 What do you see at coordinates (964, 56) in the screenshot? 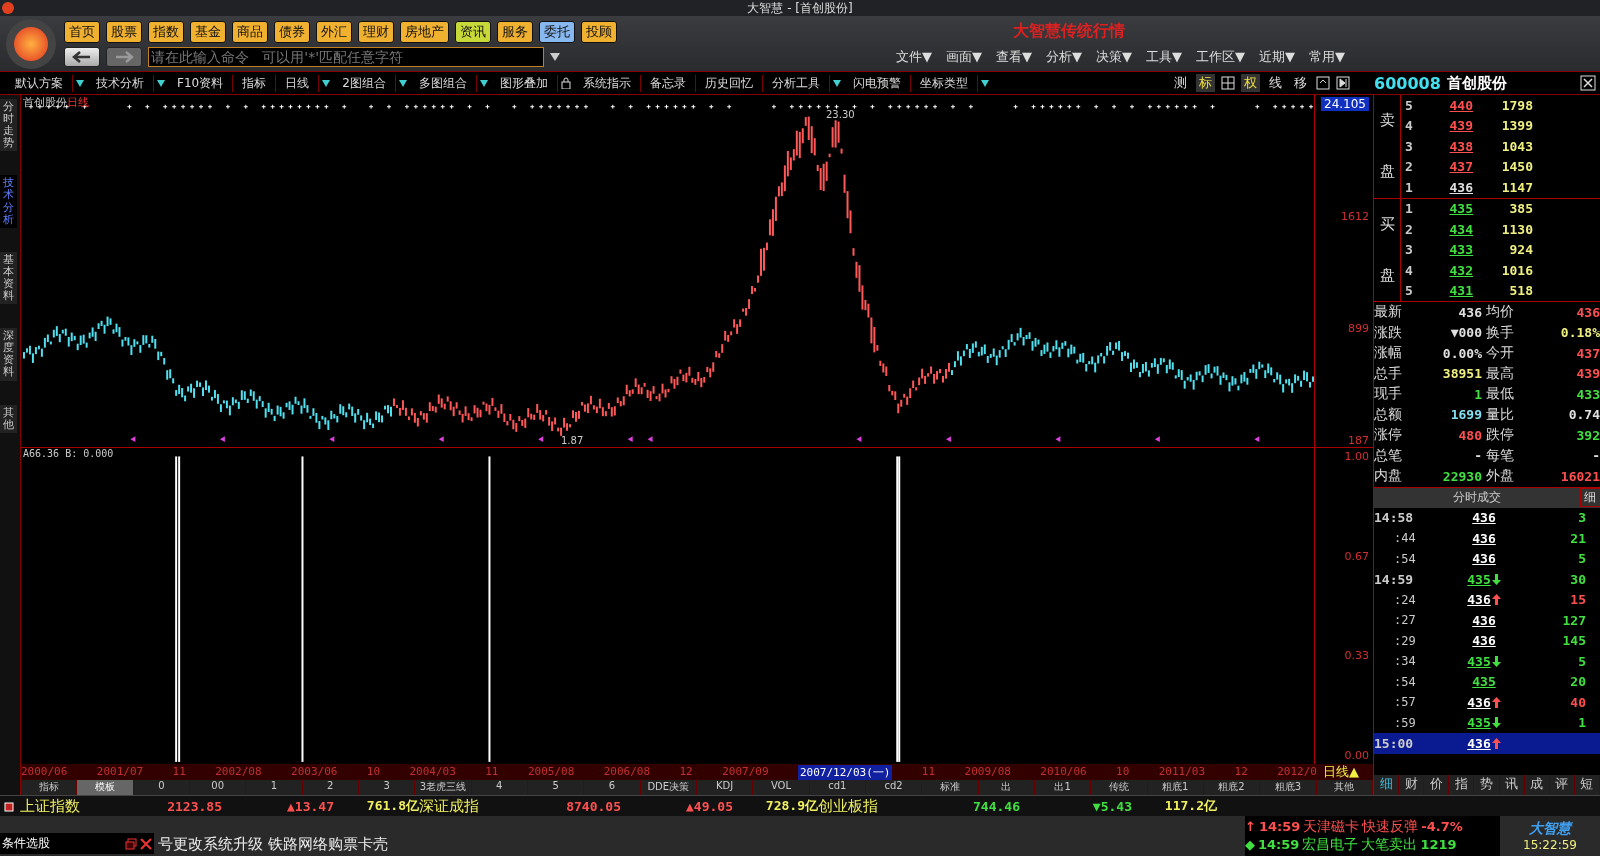
I see `menu-item: 画面▼` at bounding box center [964, 56].